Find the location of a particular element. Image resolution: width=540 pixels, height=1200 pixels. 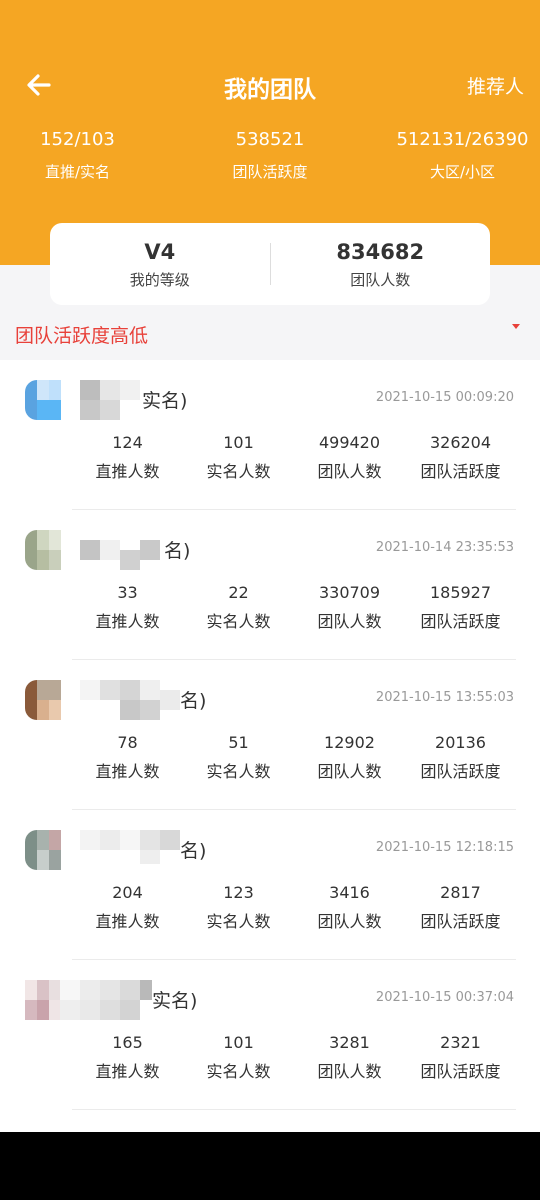

direct-count: 124 is located at coordinates (127, 442).